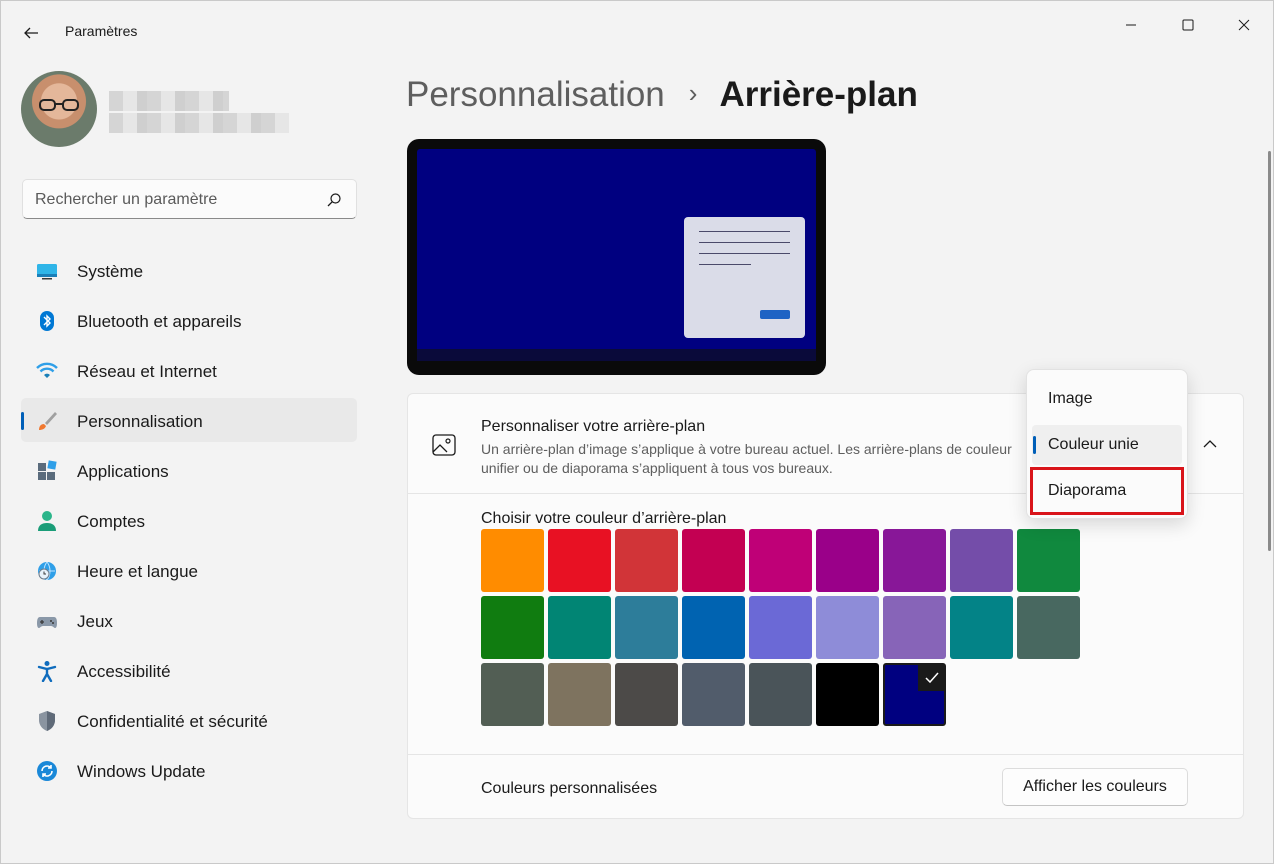  I want to click on sidebar-item-label: Heure et langue, so click(137, 571).